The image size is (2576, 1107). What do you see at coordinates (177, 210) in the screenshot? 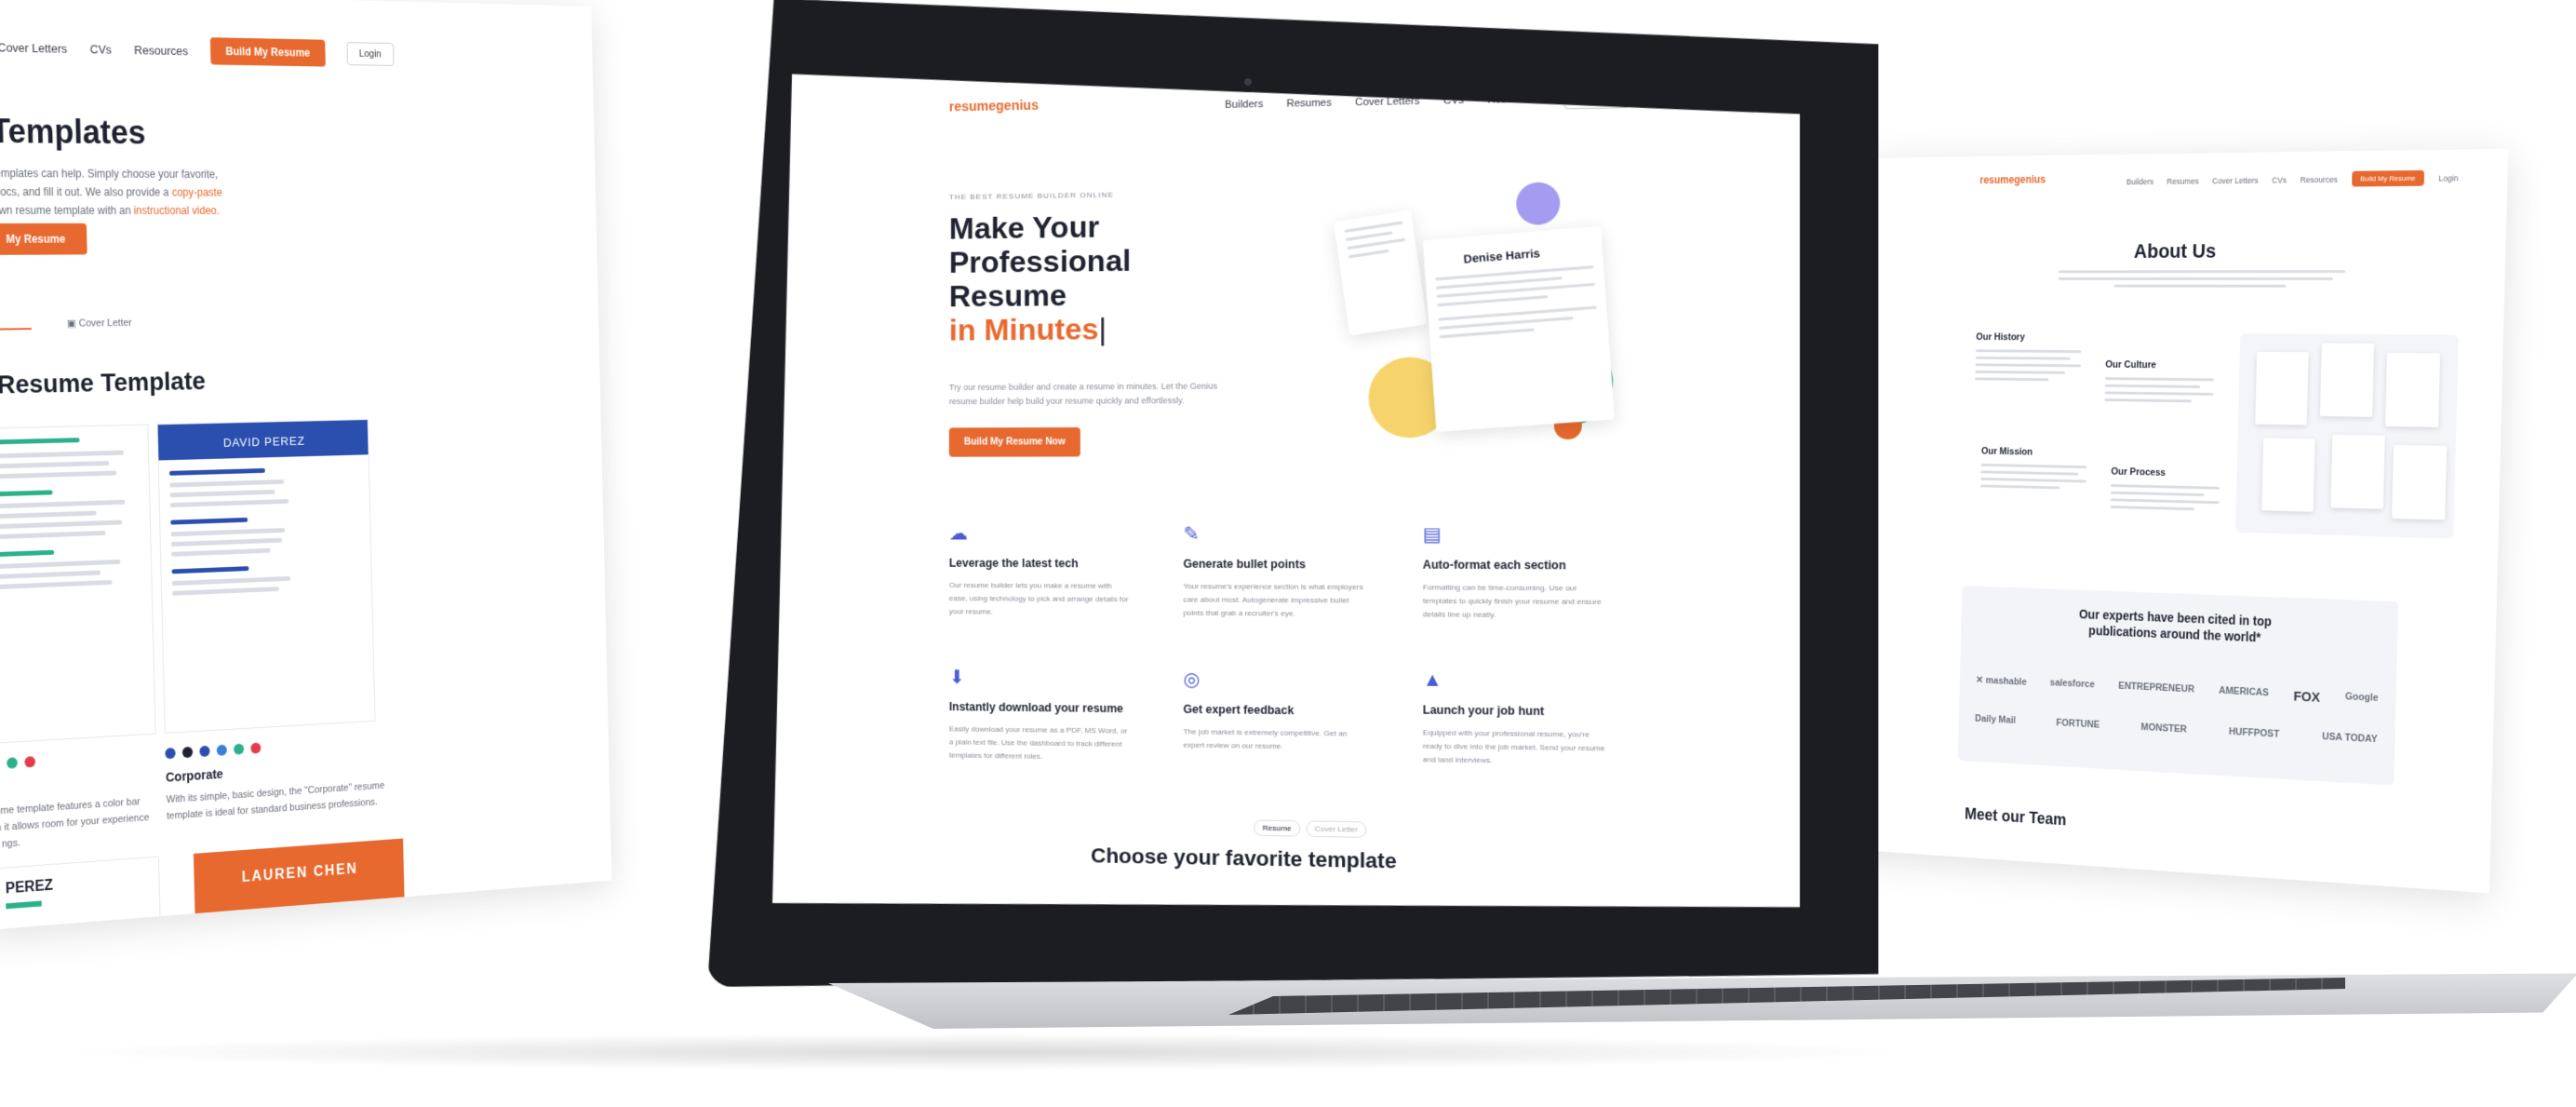
I see `instructional-video-link: instructional video.` at bounding box center [177, 210].